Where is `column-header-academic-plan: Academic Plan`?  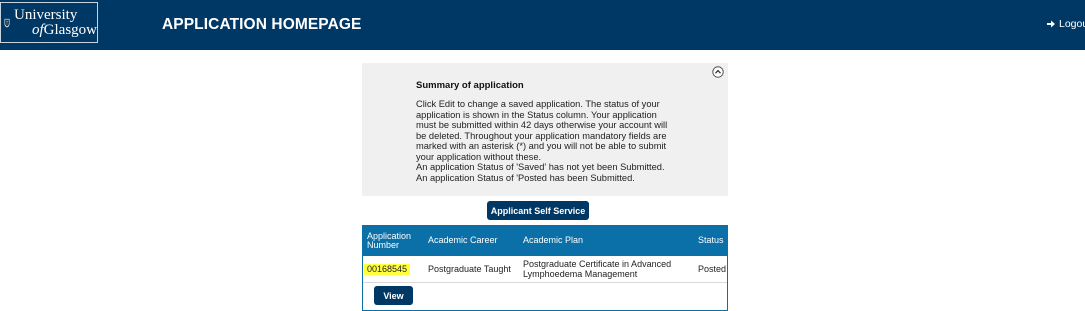
column-header-academic-plan: Academic Plan is located at coordinates (553, 240).